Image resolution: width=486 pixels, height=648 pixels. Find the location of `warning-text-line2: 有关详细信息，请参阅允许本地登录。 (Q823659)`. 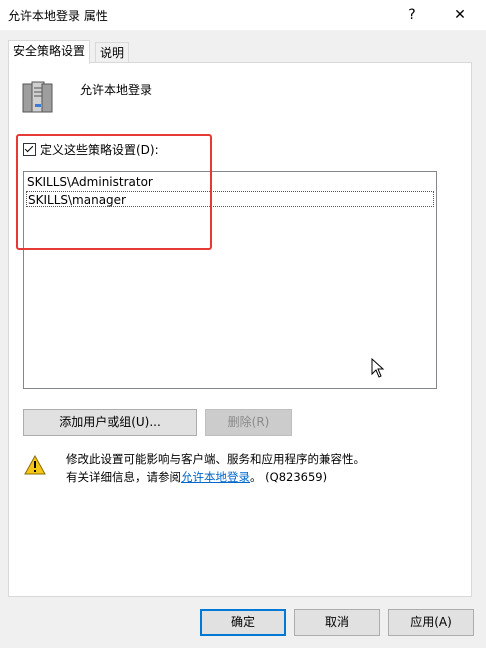

warning-text-line2: 有关详细信息，请参阅允许本地登录。 (Q823659) is located at coordinates (196, 477).